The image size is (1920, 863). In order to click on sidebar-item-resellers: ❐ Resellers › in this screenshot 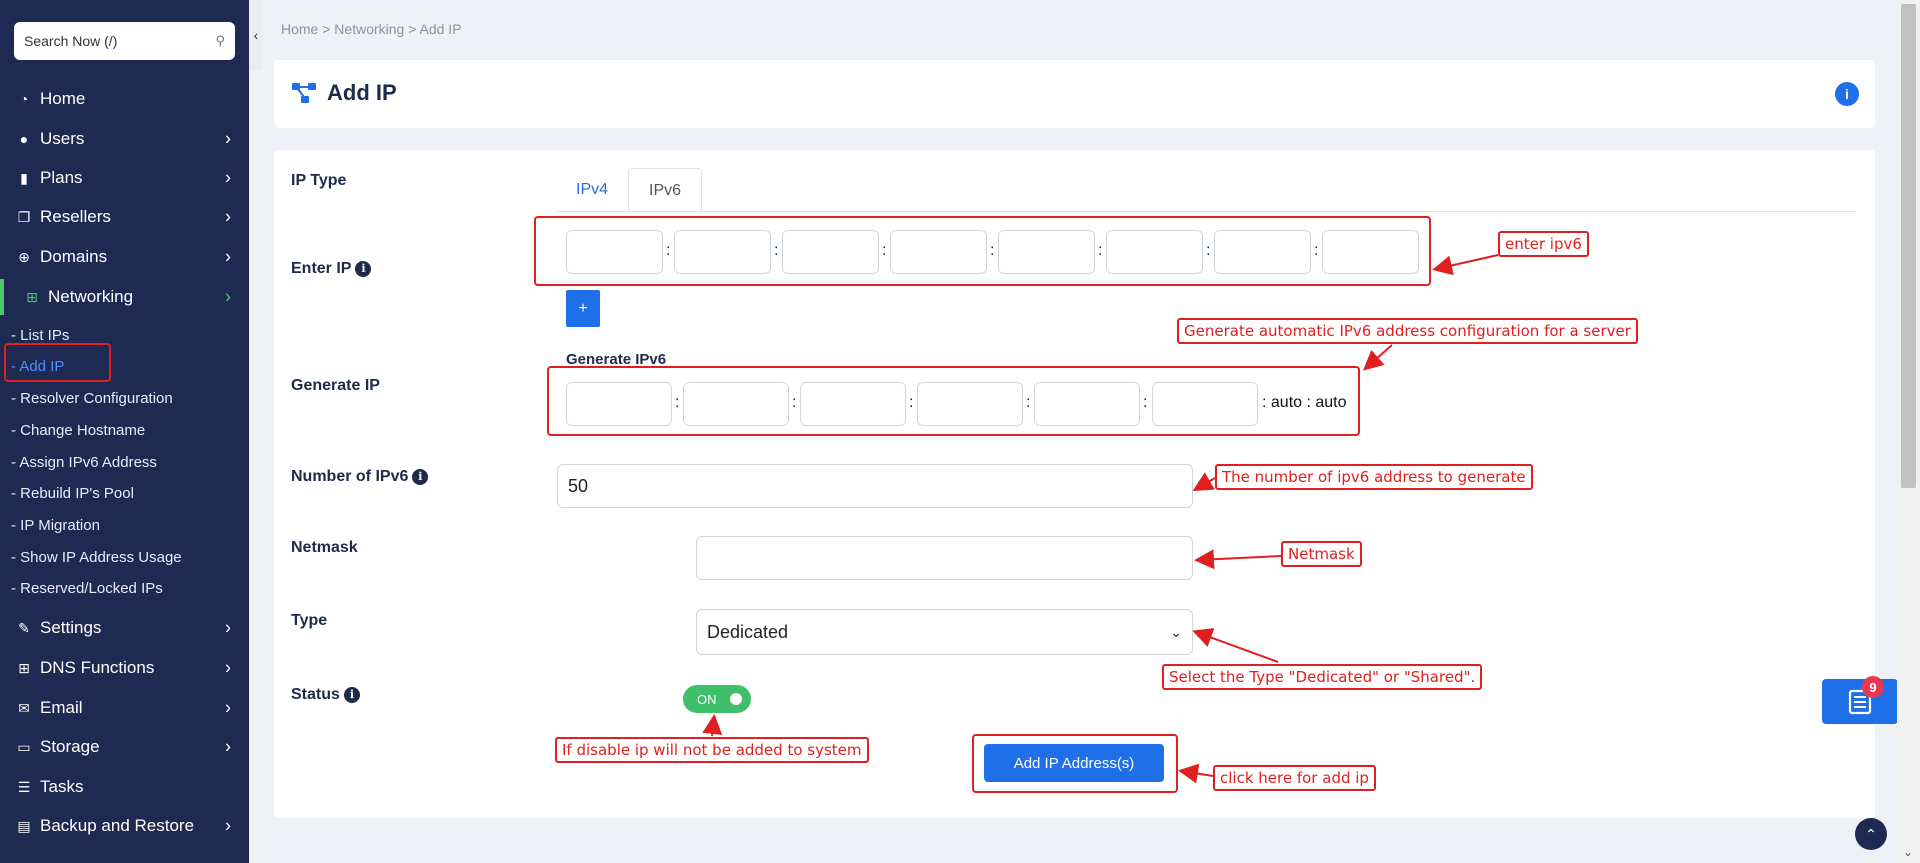, I will do `click(124, 217)`.